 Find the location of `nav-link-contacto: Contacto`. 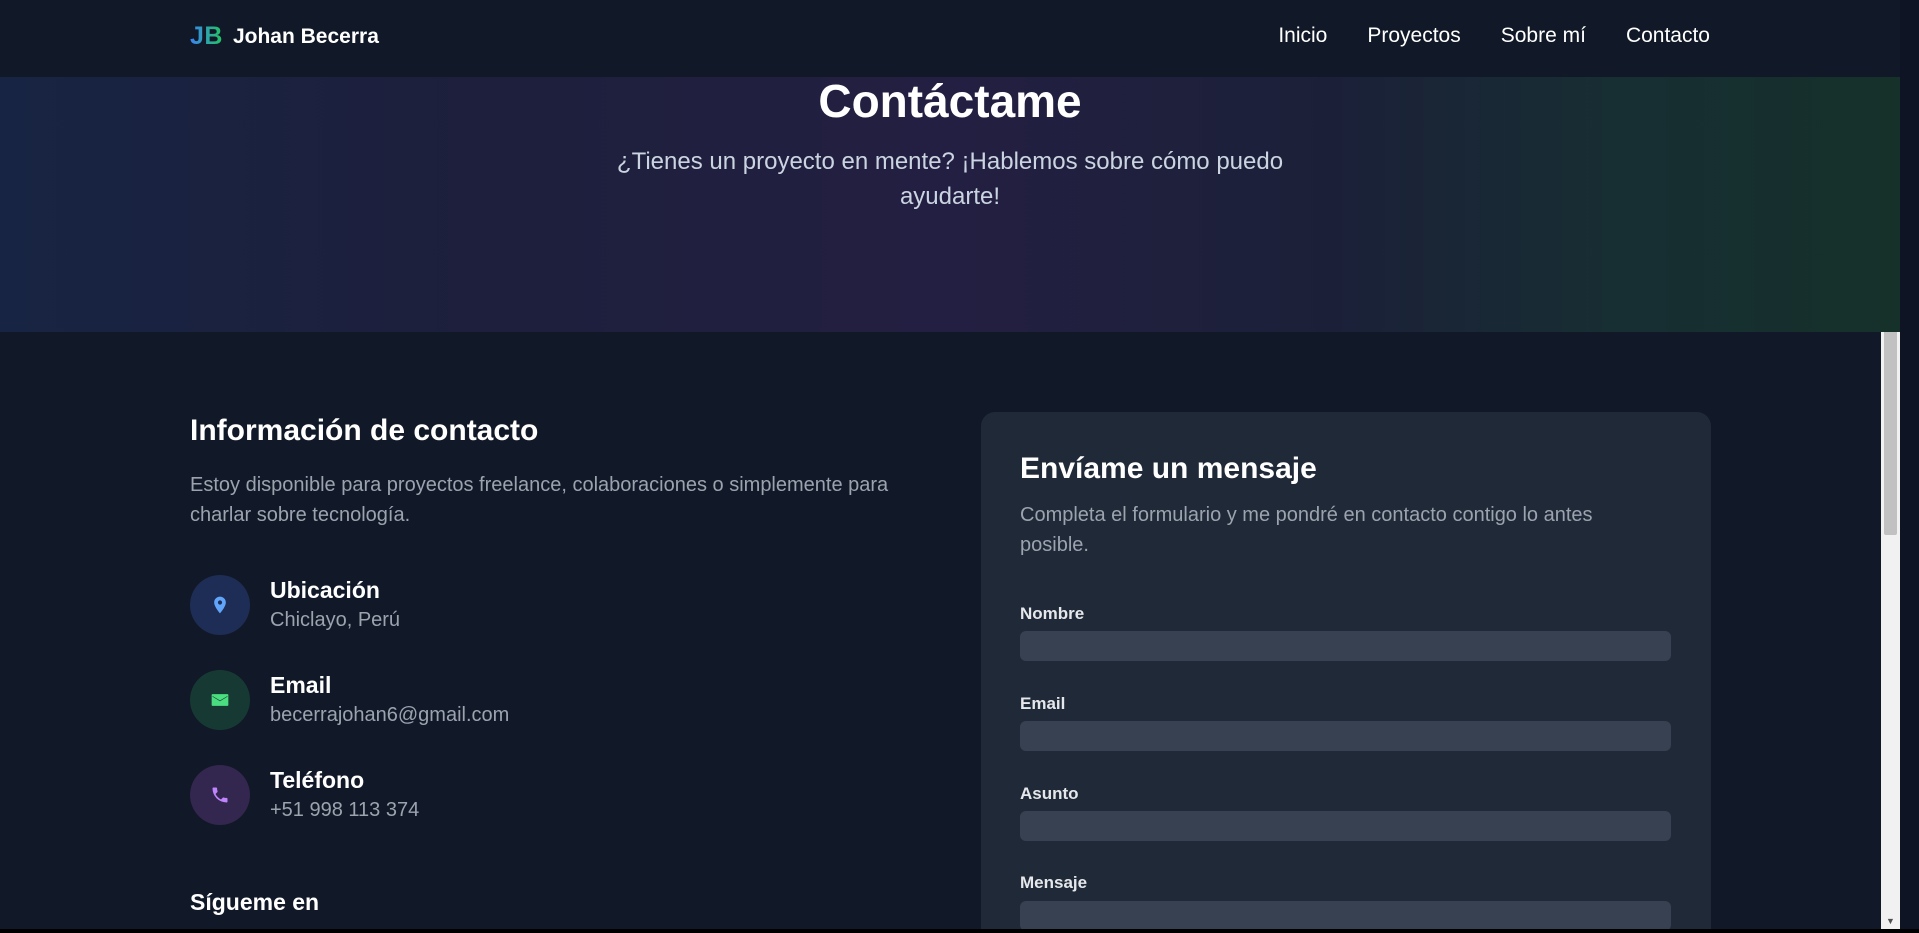

nav-link-contacto: Contacto is located at coordinates (1668, 36).